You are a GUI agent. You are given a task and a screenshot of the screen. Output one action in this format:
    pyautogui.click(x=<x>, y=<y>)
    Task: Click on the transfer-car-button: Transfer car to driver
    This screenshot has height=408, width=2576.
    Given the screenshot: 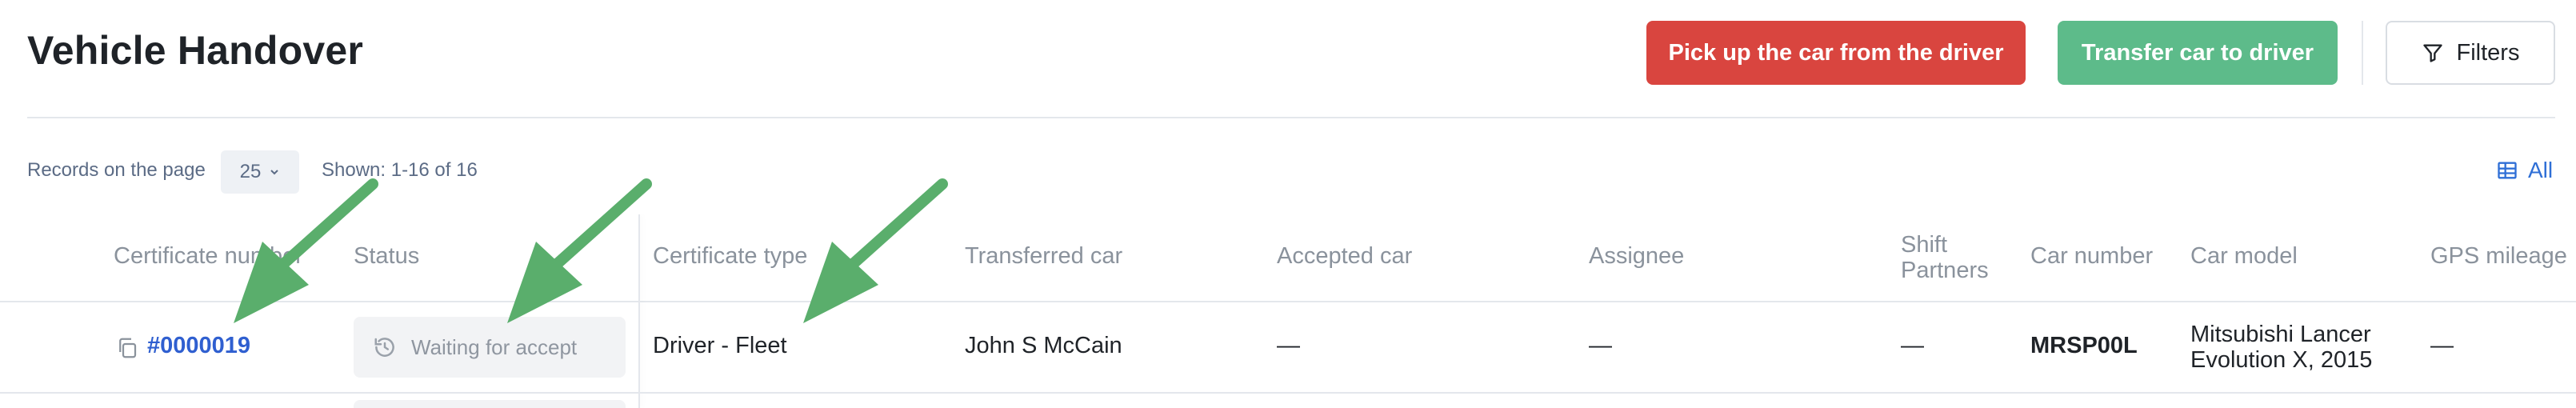 What is the action you would take?
    pyautogui.click(x=2198, y=53)
    